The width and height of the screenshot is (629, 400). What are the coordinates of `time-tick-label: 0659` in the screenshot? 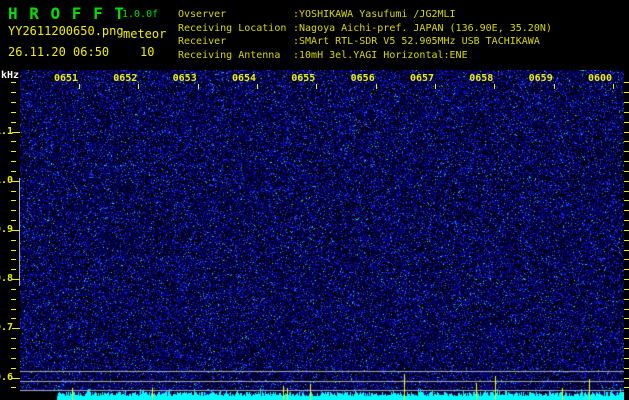 It's located at (540, 78).